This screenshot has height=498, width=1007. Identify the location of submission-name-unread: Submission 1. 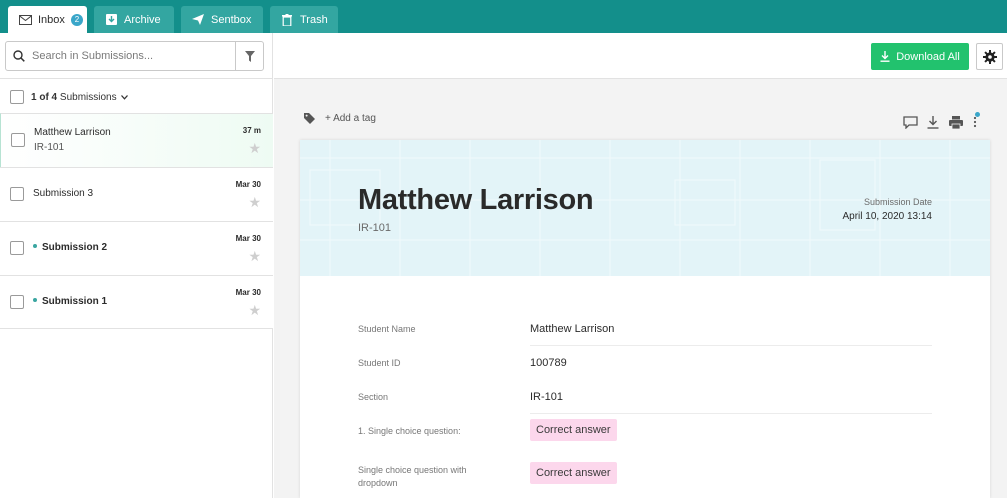
(70, 301).